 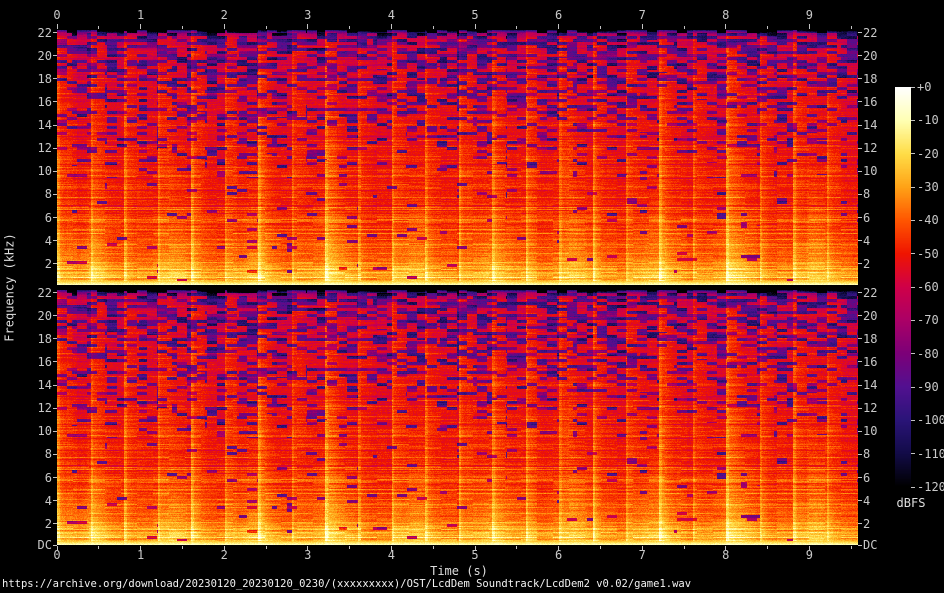 What do you see at coordinates (44, 55) in the screenshot?
I see `freq-tick-label-left: 20` at bounding box center [44, 55].